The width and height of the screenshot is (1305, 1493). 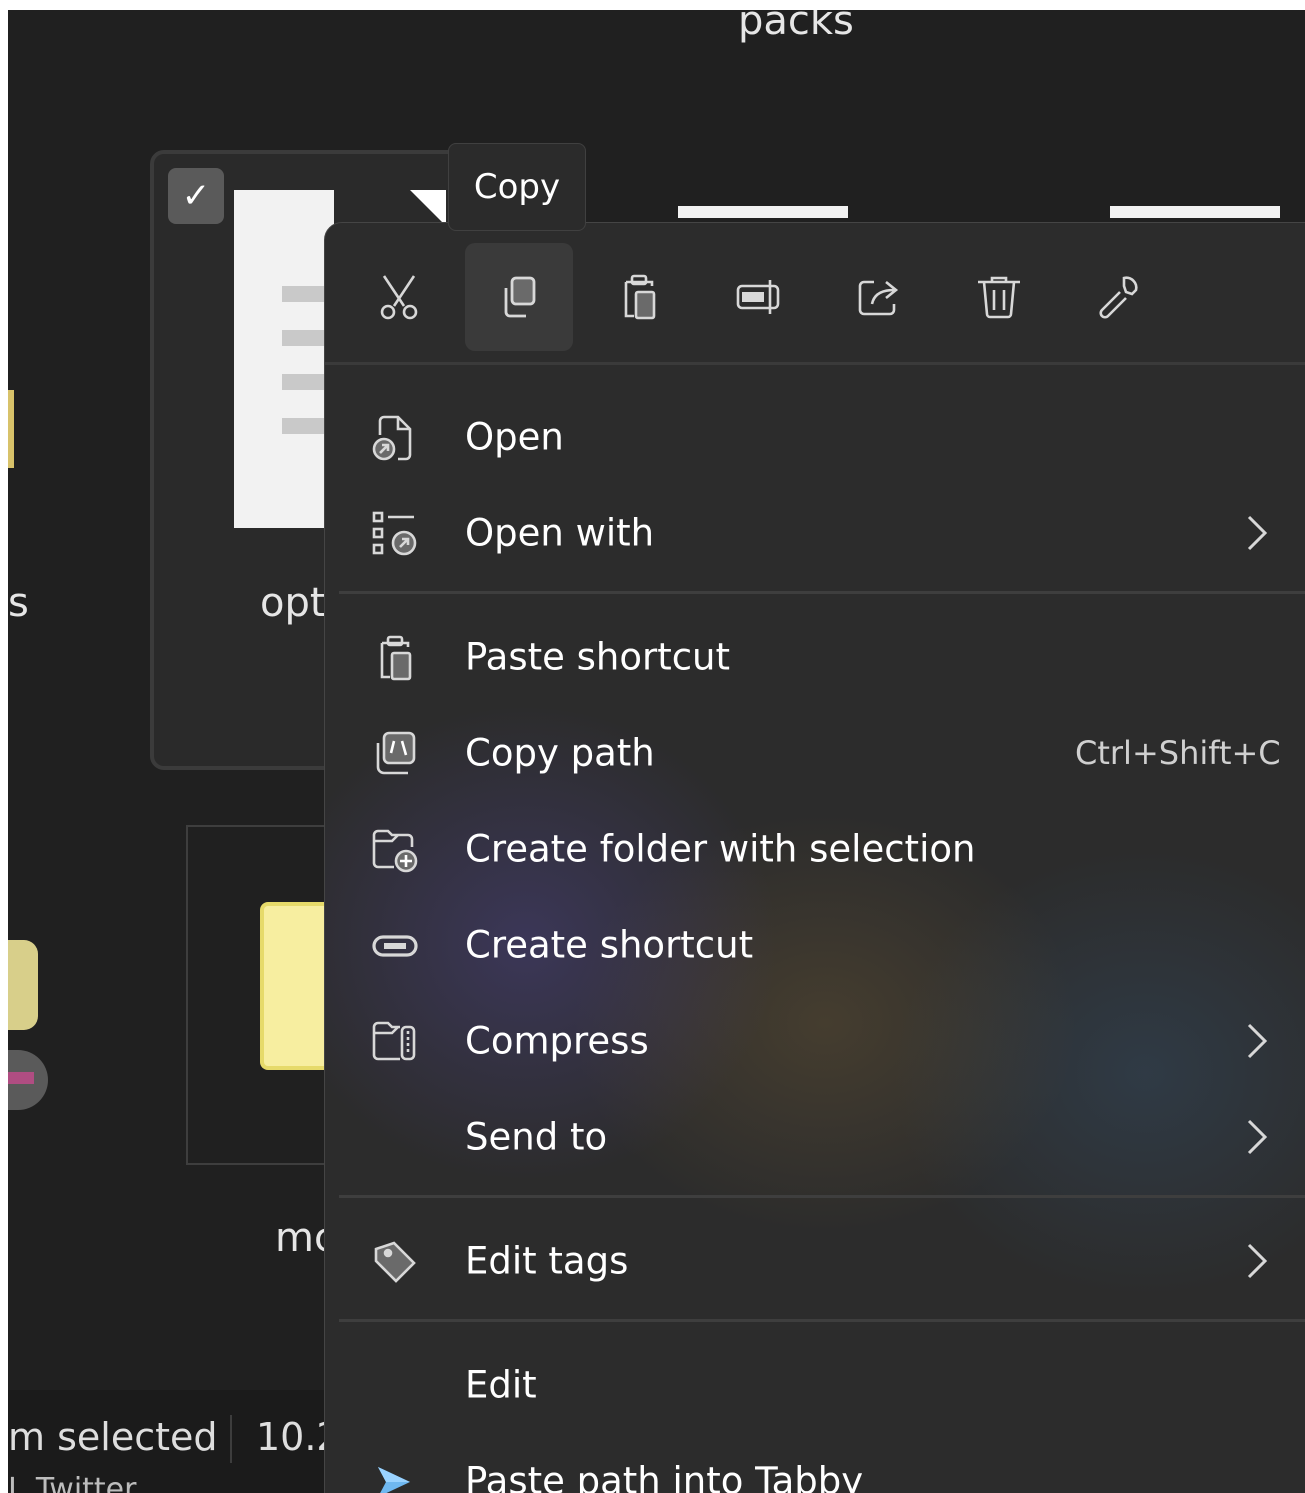 I want to click on menu-item-label: Open, so click(x=514, y=437).